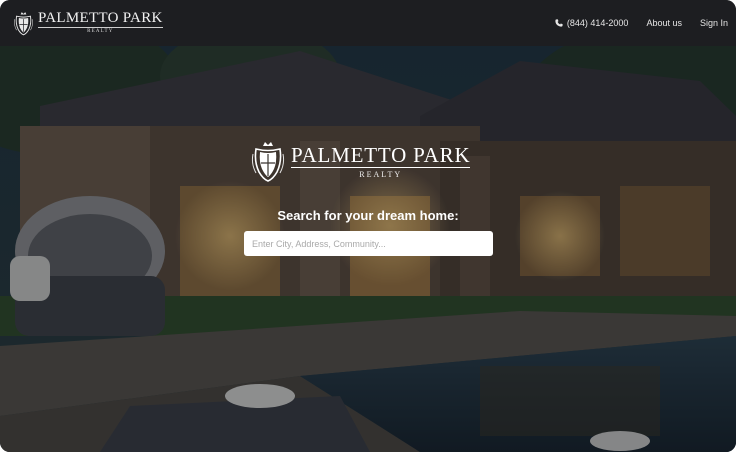 Image resolution: width=736 pixels, height=452 pixels. What do you see at coordinates (381, 155) in the screenshot?
I see `hero-brand-name: PALMETTO PARK` at bounding box center [381, 155].